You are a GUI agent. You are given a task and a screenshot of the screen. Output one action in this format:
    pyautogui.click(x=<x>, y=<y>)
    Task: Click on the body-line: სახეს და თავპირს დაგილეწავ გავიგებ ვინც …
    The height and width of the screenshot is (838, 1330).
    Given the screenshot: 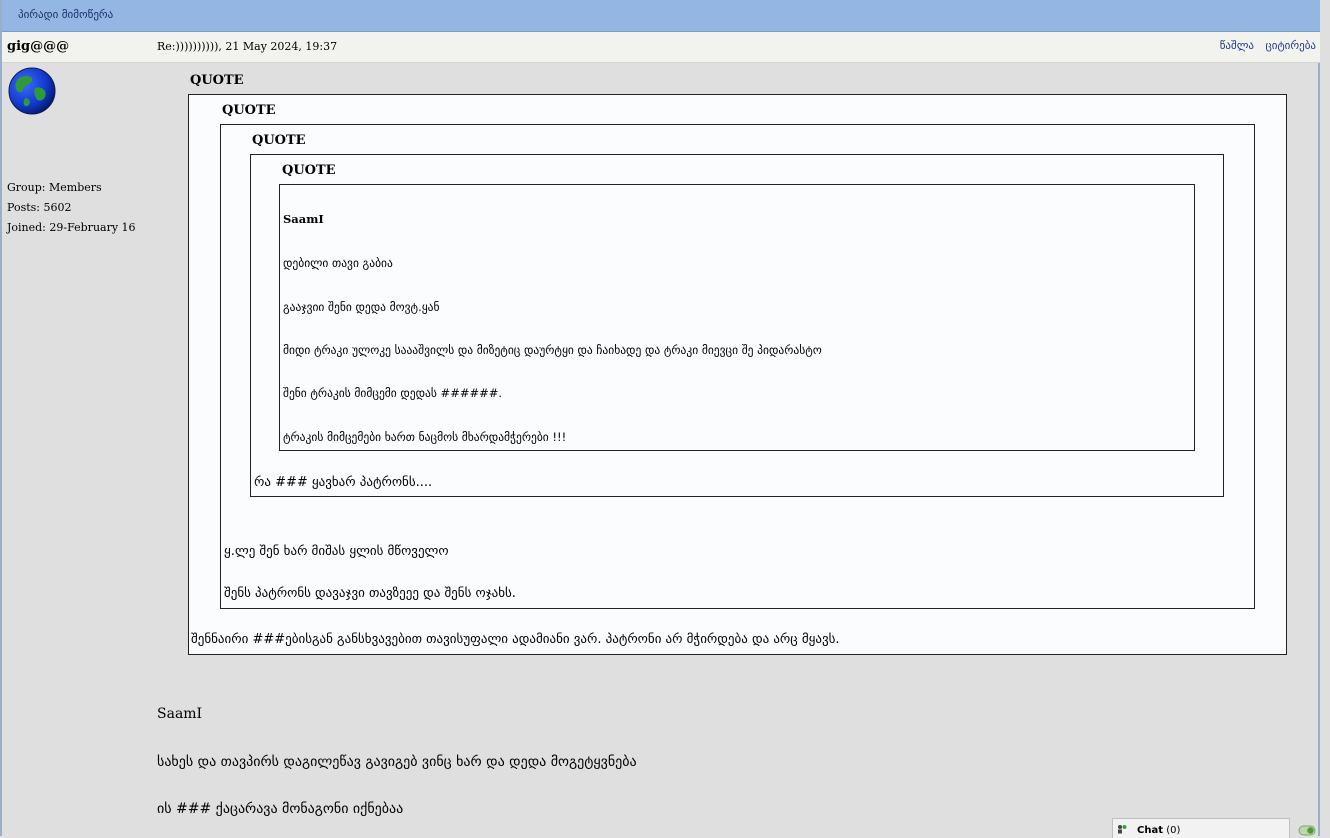 What is the action you would take?
    pyautogui.click(x=397, y=762)
    